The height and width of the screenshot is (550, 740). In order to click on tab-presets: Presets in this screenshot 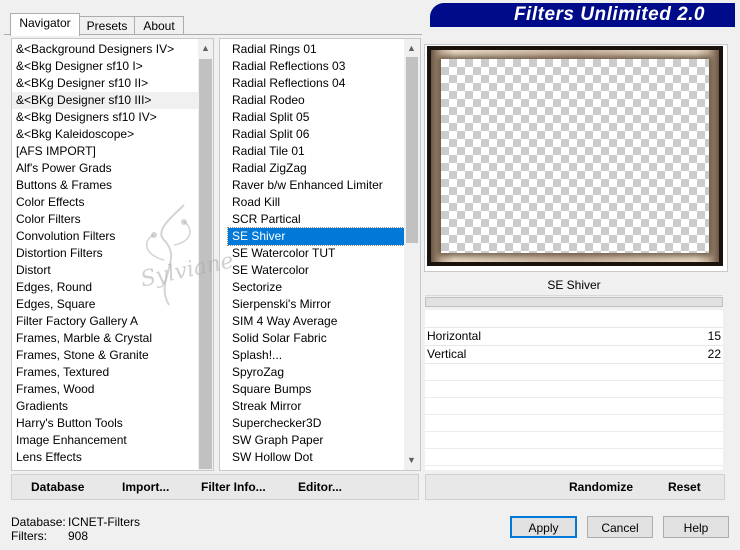, I will do `click(107, 25)`.